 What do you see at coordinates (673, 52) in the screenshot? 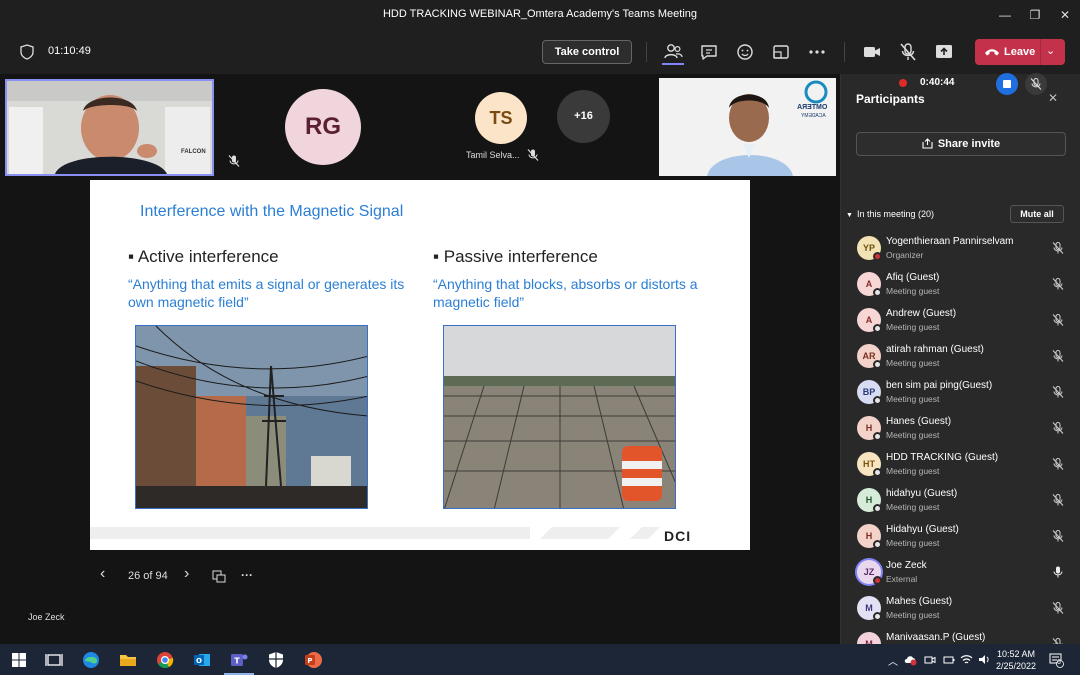
I see `people-icon` at bounding box center [673, 52].